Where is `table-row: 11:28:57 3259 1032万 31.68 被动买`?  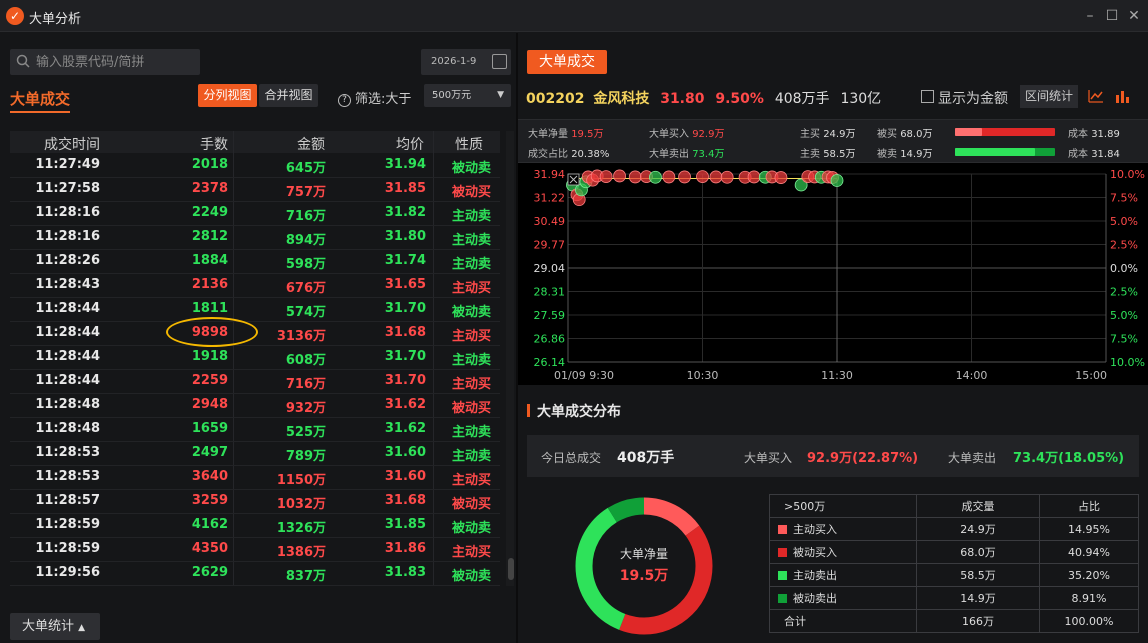 table-row: 11:28:57 3259 1032万 31.68 被动买 is located at coordinates (255, 502).